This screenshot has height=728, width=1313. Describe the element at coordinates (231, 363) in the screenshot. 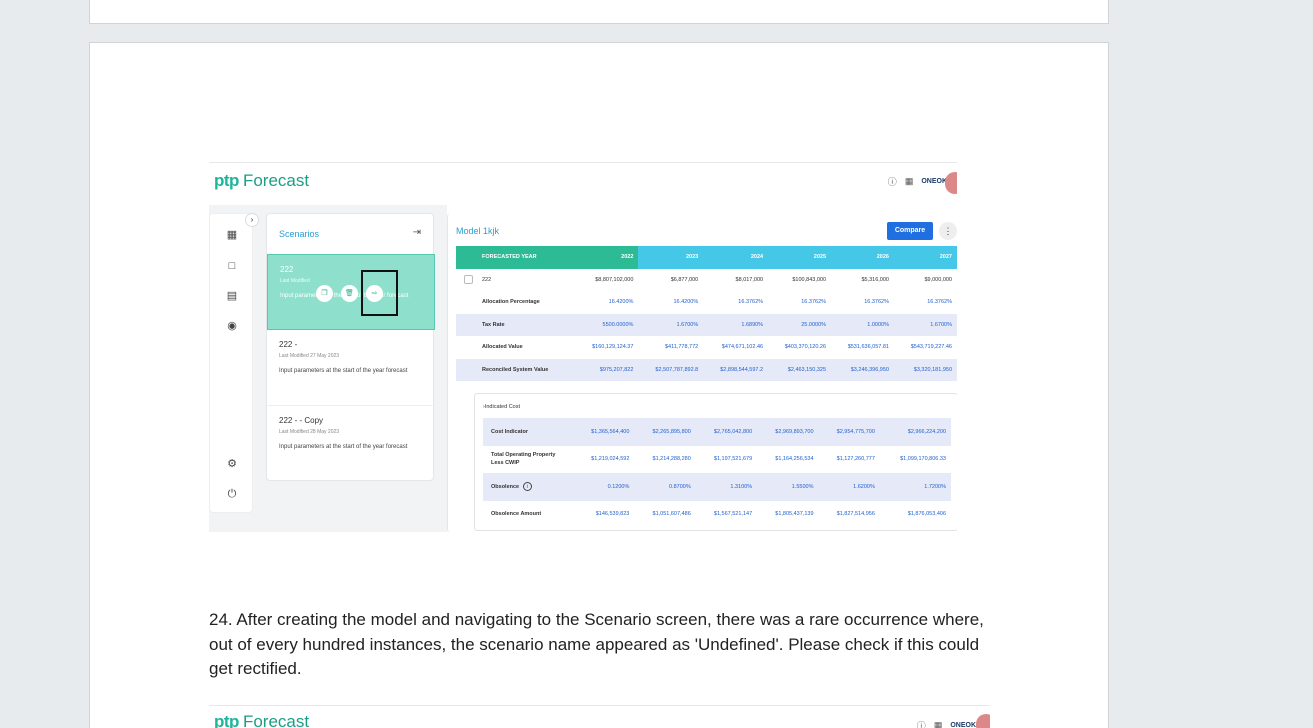

I see `left-nav: ▦ □ ▤ ◉ ⚙ ⏻` at that location.